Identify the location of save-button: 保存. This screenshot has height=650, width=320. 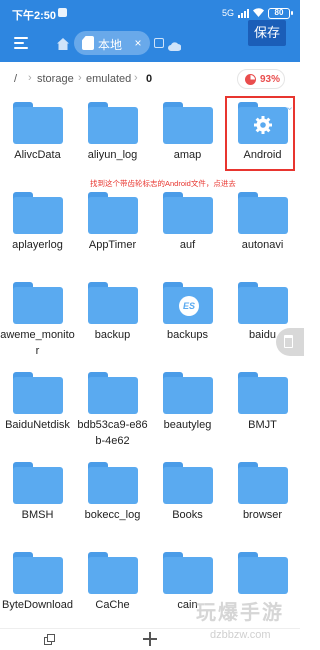
(267, 33).